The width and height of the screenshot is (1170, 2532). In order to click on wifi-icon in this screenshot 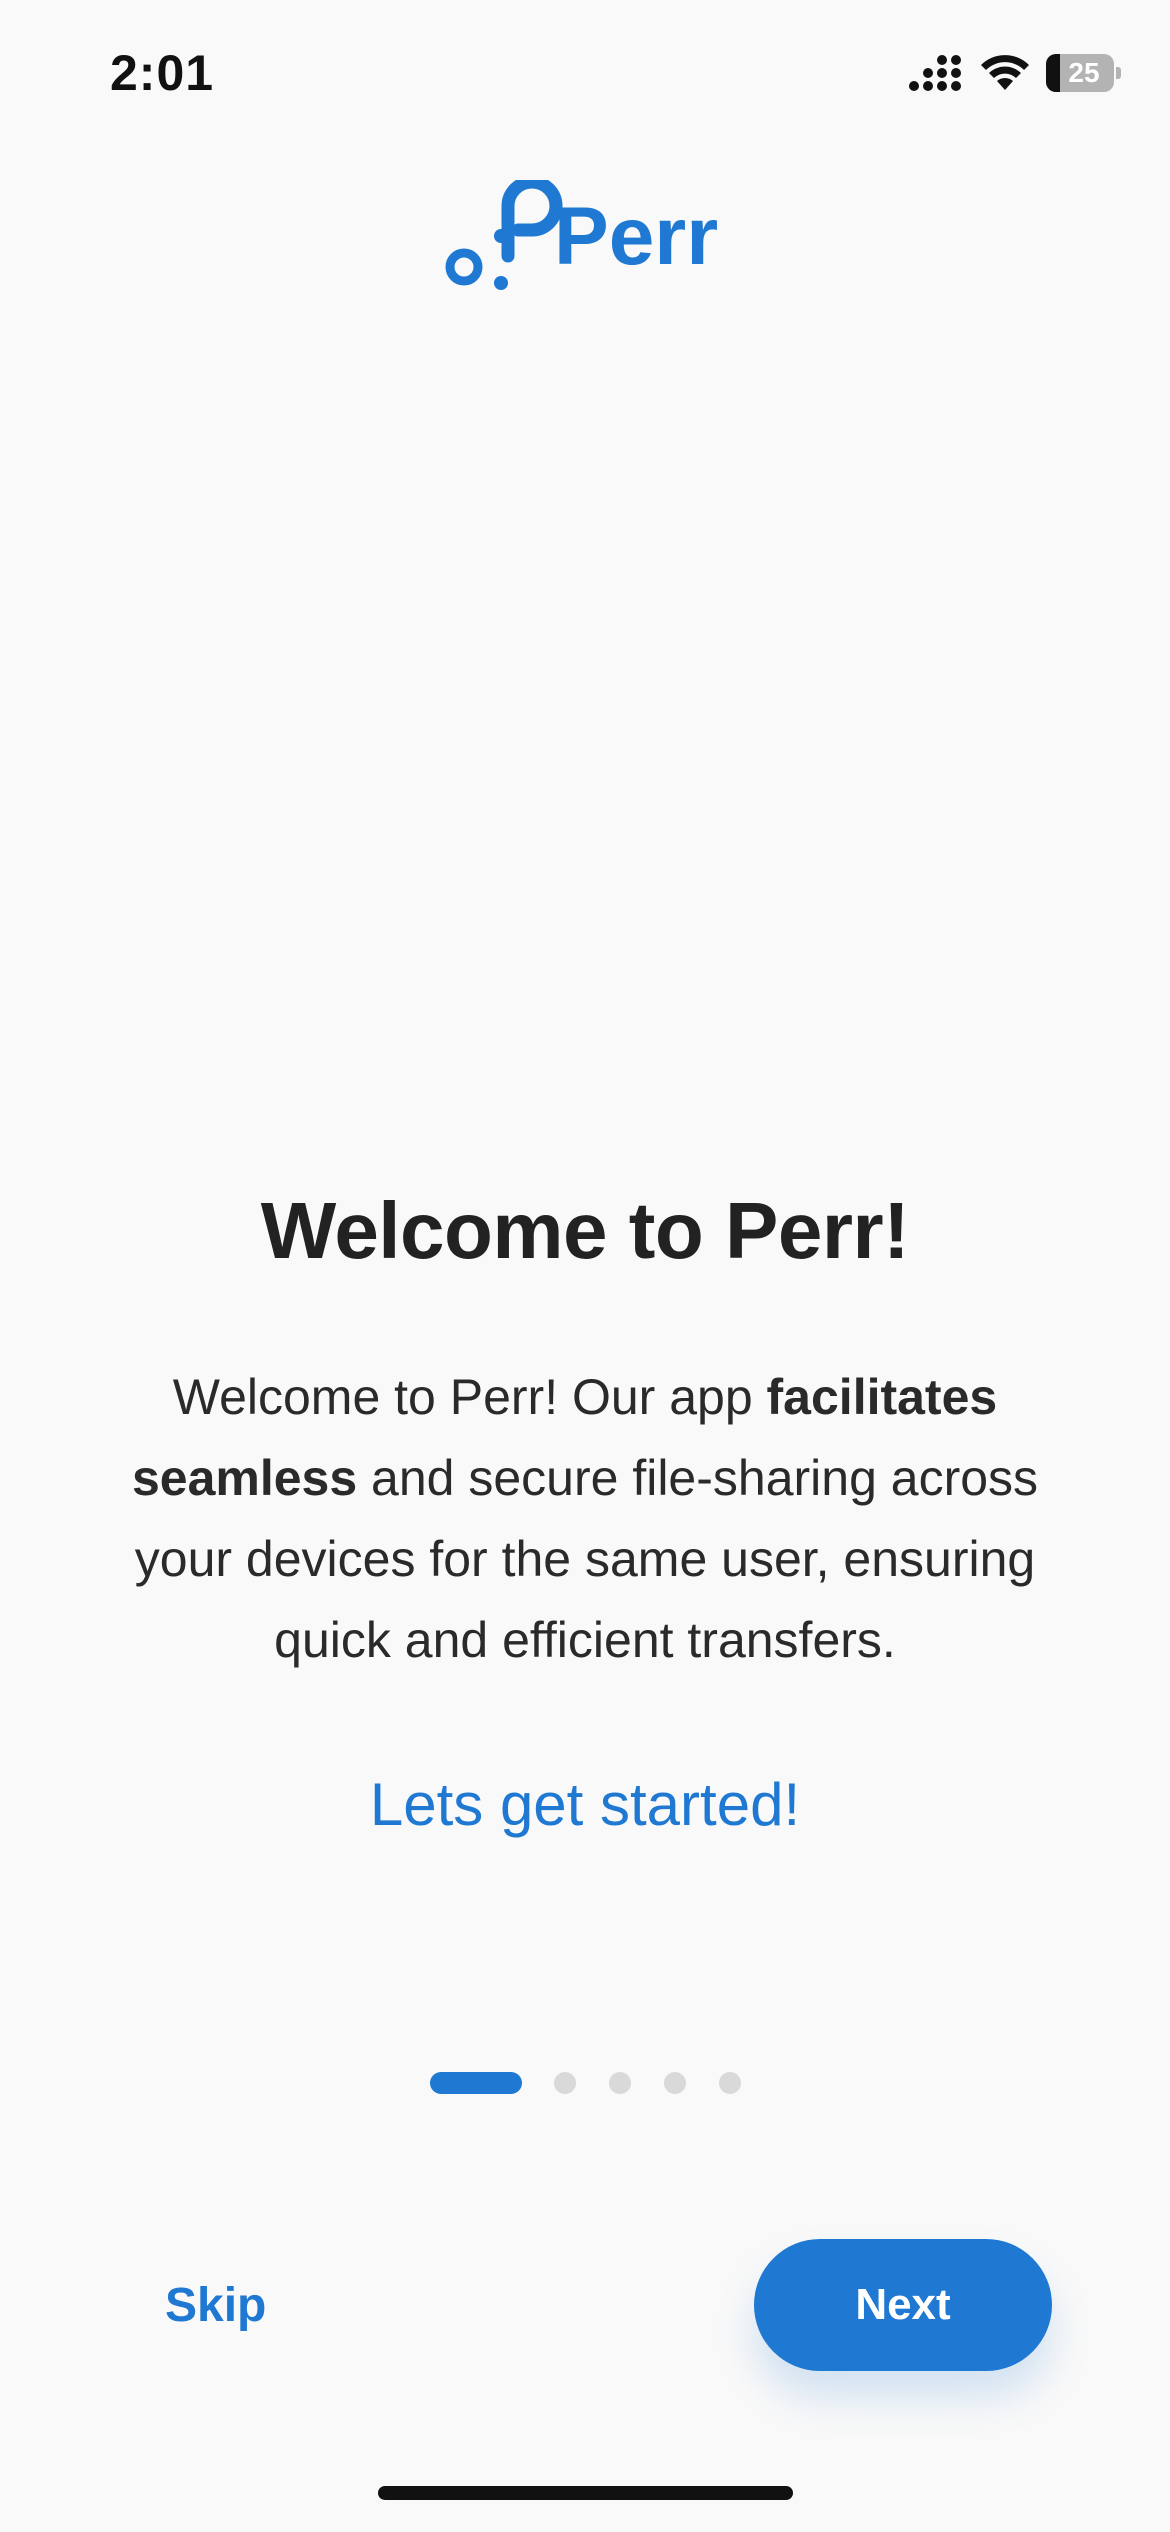, I will do `click(1005, 72)`.